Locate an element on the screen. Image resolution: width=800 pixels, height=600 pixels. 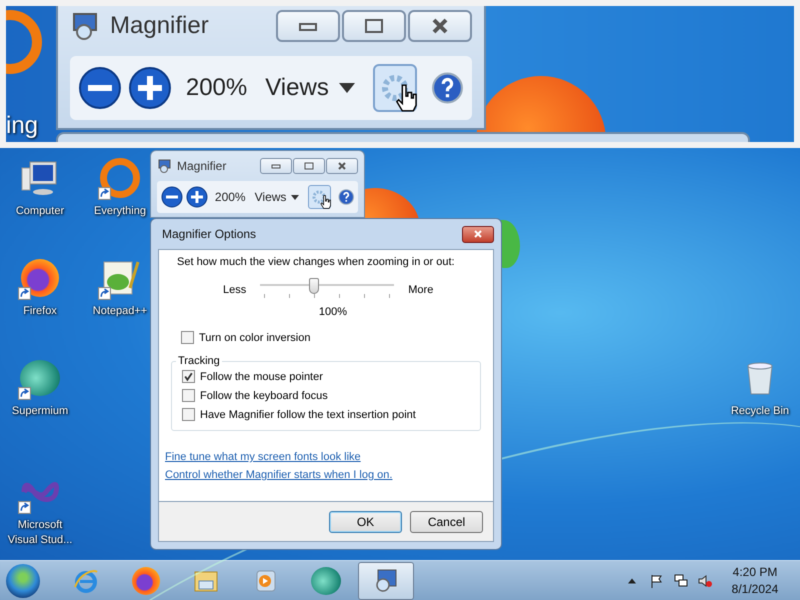
icon-label: Recycle Bin is located at coordinates (760, 411).